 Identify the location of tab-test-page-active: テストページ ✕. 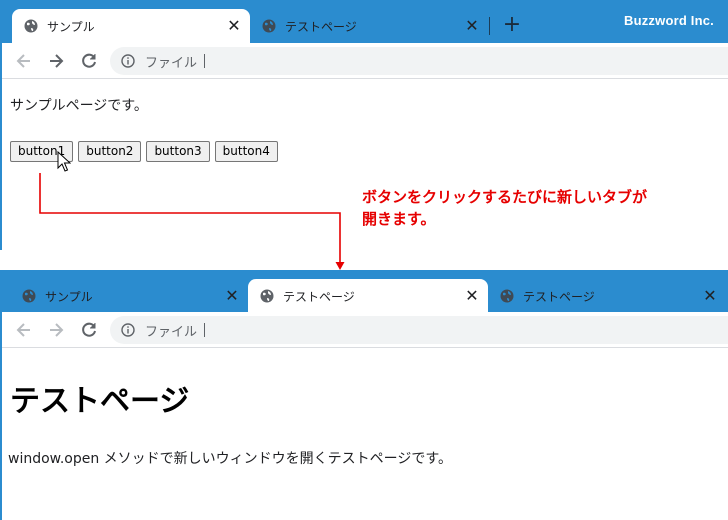
(368, 296).